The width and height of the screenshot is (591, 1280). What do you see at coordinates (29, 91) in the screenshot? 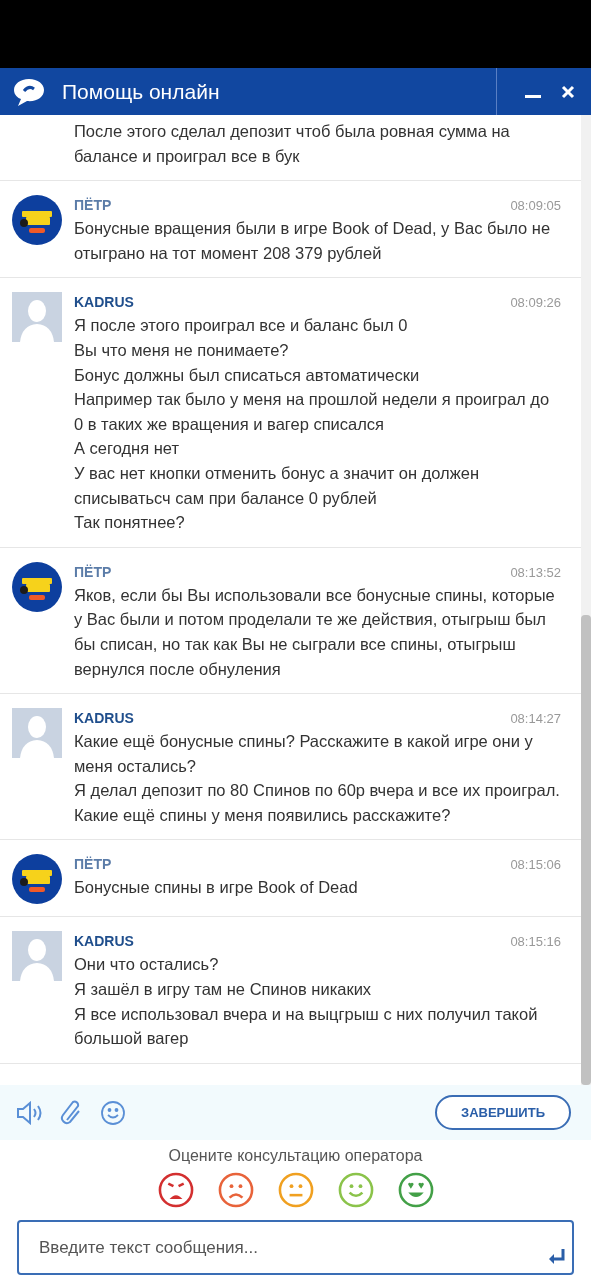
I see `chat-bubble-icon` at bounding box center [29, 91].